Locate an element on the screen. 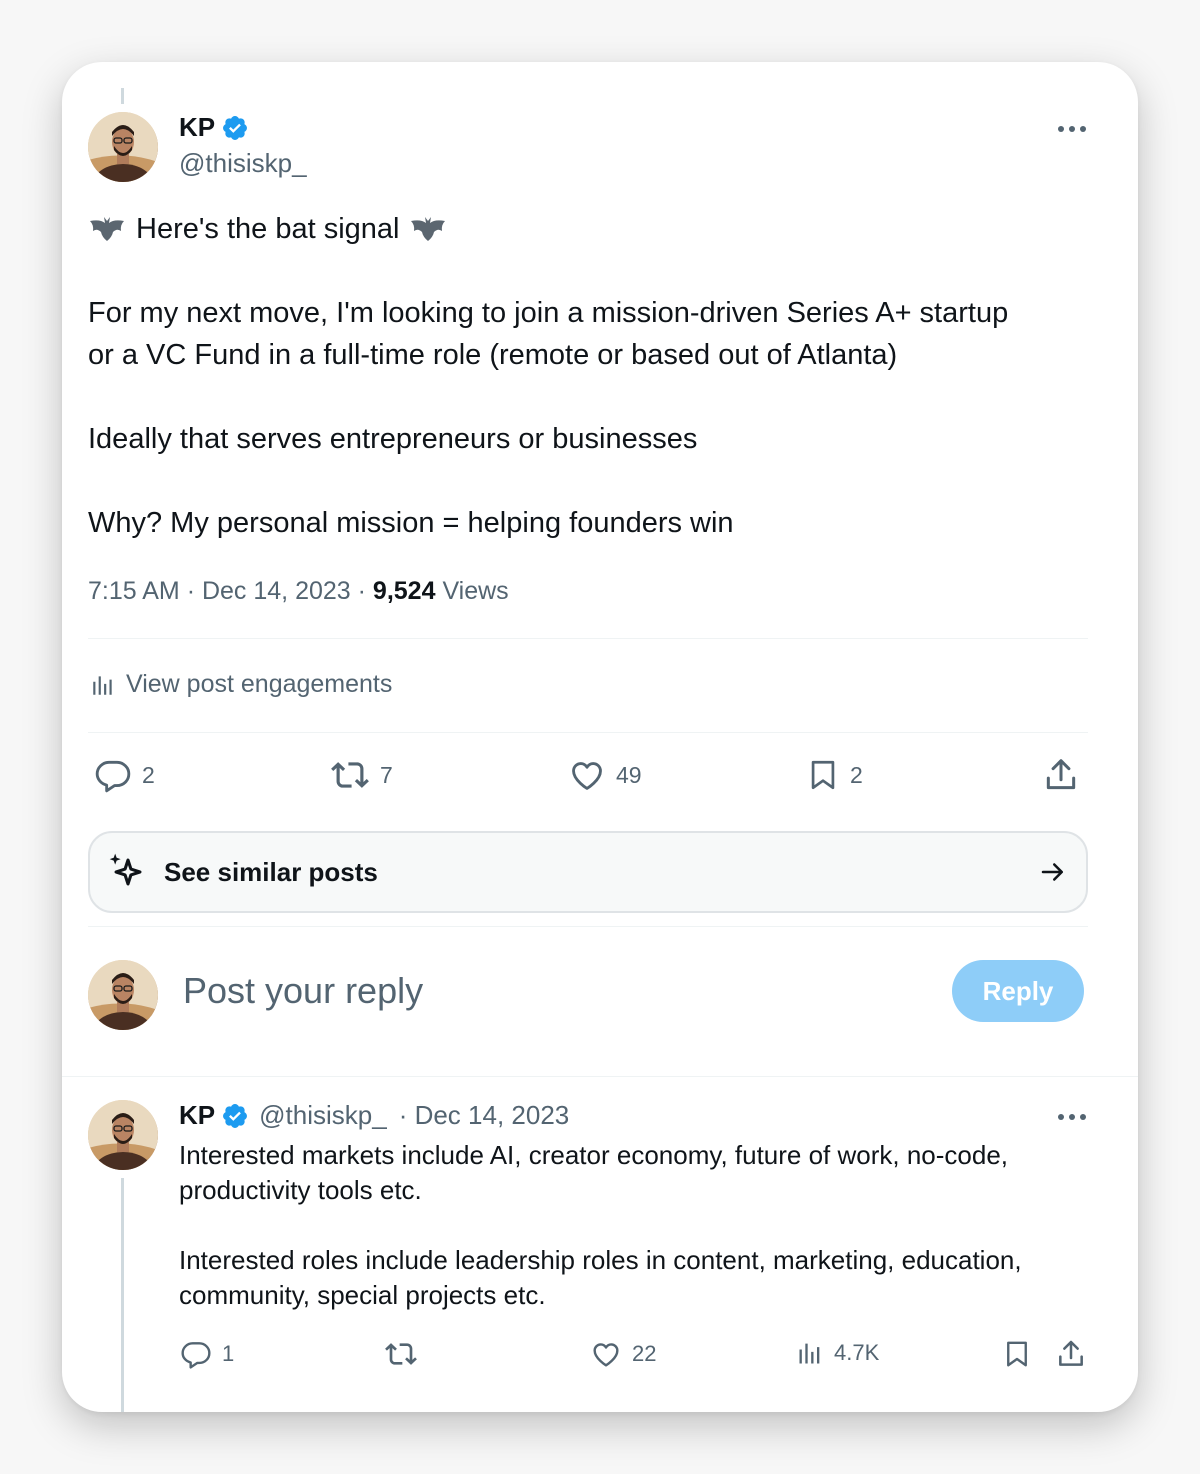 The image size is (1200, 1474). reply-author-avatar is located at coordinates (123, 1135).